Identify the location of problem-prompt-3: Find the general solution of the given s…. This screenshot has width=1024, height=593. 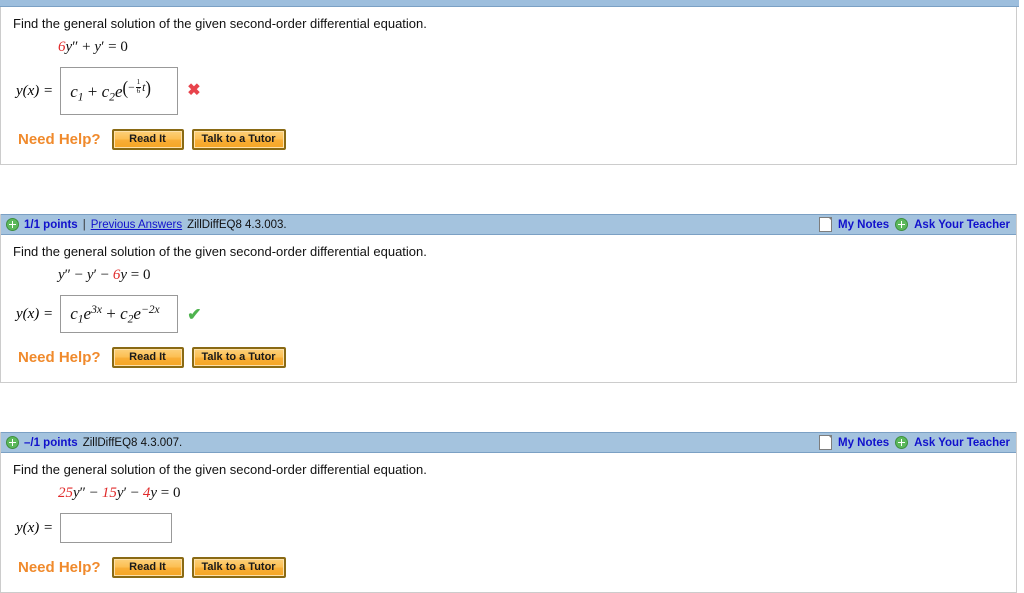
(220, 469).